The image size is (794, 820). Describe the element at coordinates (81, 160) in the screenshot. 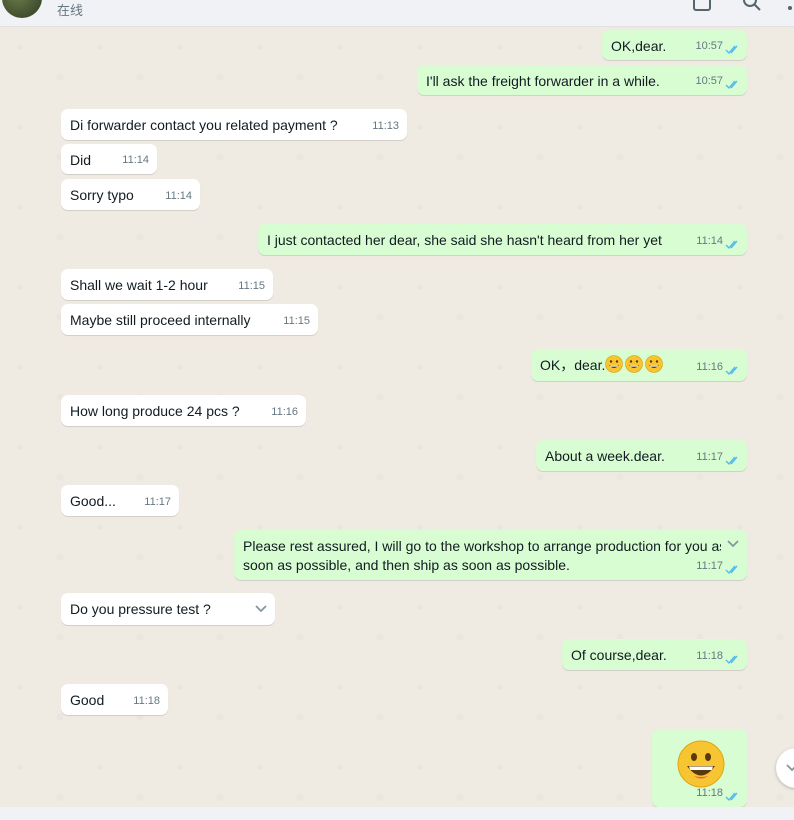

I see `message-text: Did` at that location.